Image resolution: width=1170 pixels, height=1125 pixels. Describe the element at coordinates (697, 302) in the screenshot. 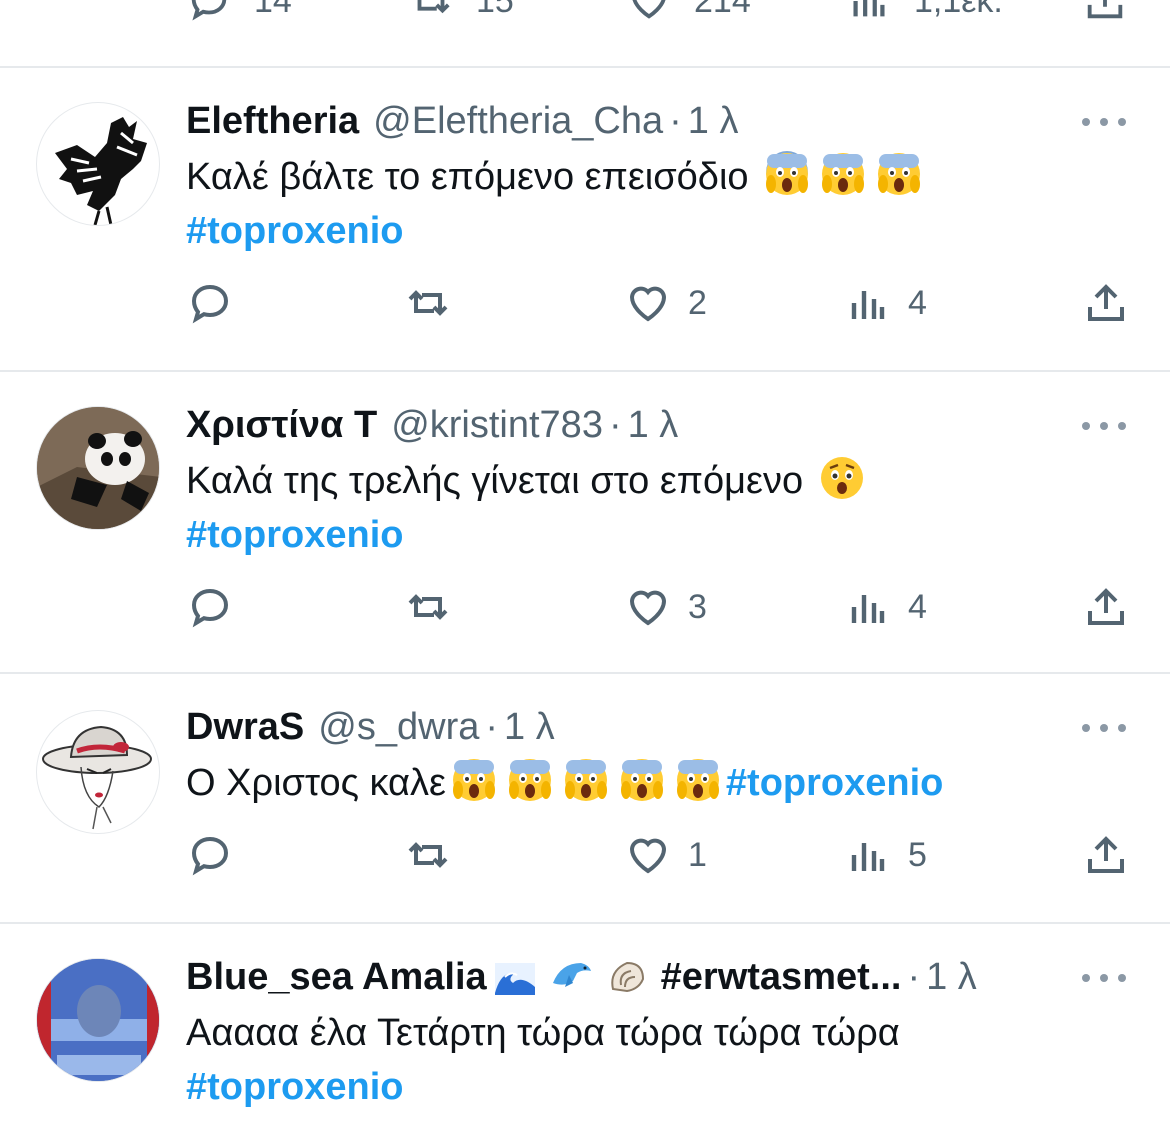

I see `like-count: 2` at that location.